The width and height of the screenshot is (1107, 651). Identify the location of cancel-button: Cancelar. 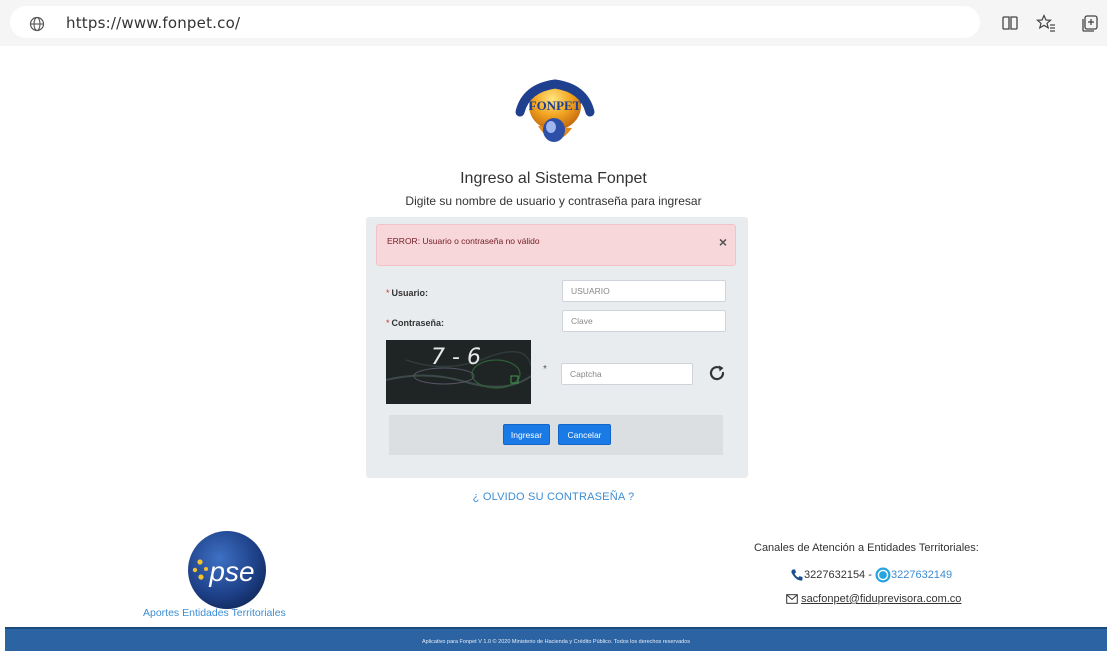
(584, 434).